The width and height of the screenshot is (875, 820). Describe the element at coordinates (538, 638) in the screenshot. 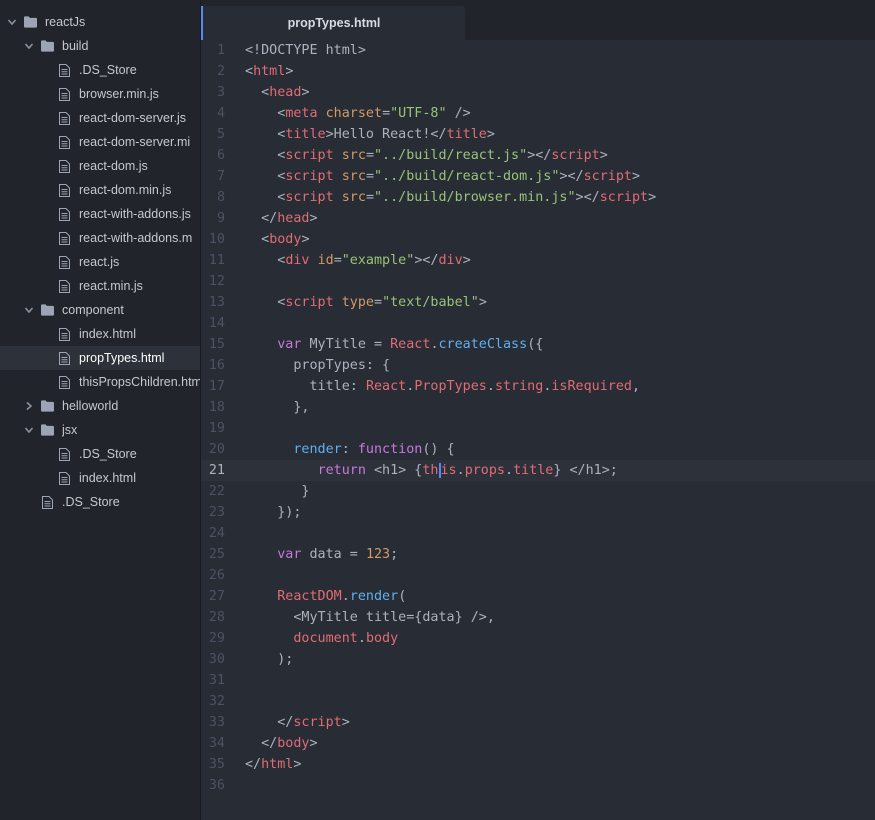

I see `code-line: 29 document.body` at that location.